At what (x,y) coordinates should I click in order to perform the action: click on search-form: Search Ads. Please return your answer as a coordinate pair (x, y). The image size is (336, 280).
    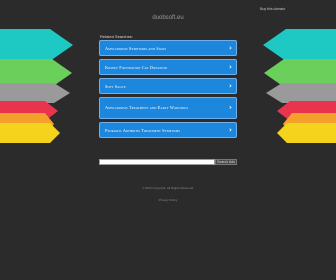
    Looking at the image, I should click on (168, 162).